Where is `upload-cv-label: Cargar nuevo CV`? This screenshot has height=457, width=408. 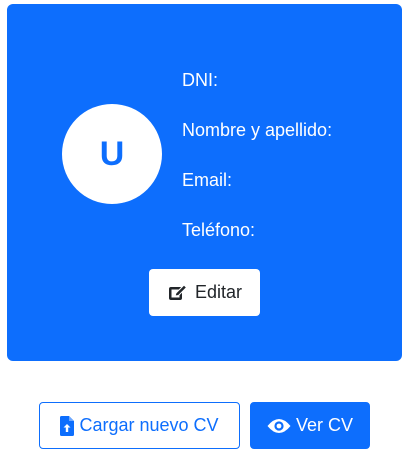
upload-cv-label: Cargar nuevo CV is located at coordinates (149, 425).